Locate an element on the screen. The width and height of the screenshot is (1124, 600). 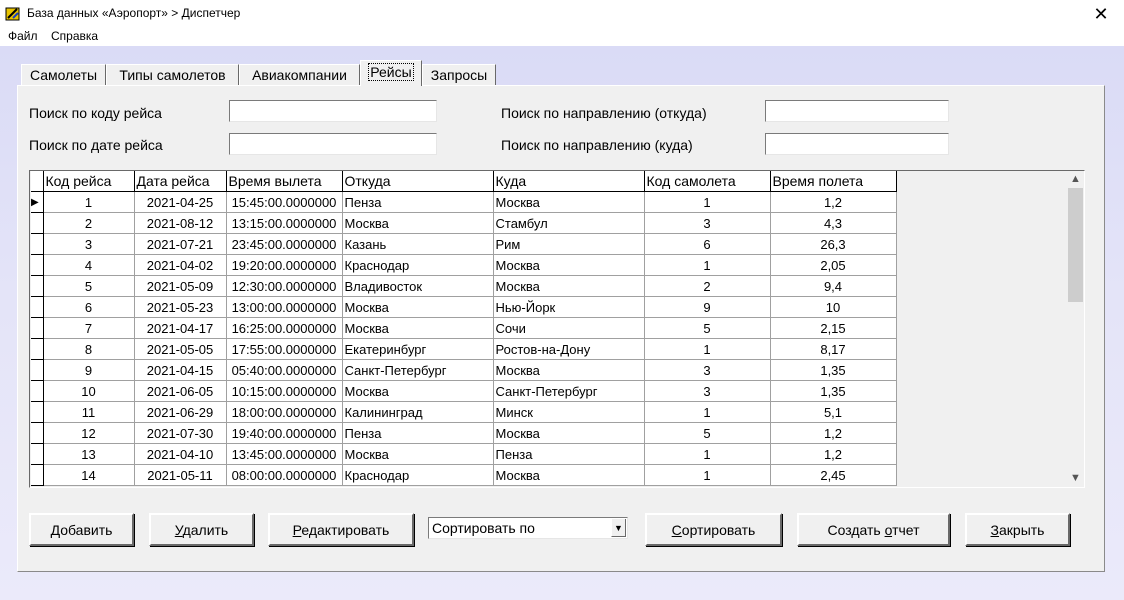
table-cell: 19:40:00.0000000 is located at coordinates (284, 433).